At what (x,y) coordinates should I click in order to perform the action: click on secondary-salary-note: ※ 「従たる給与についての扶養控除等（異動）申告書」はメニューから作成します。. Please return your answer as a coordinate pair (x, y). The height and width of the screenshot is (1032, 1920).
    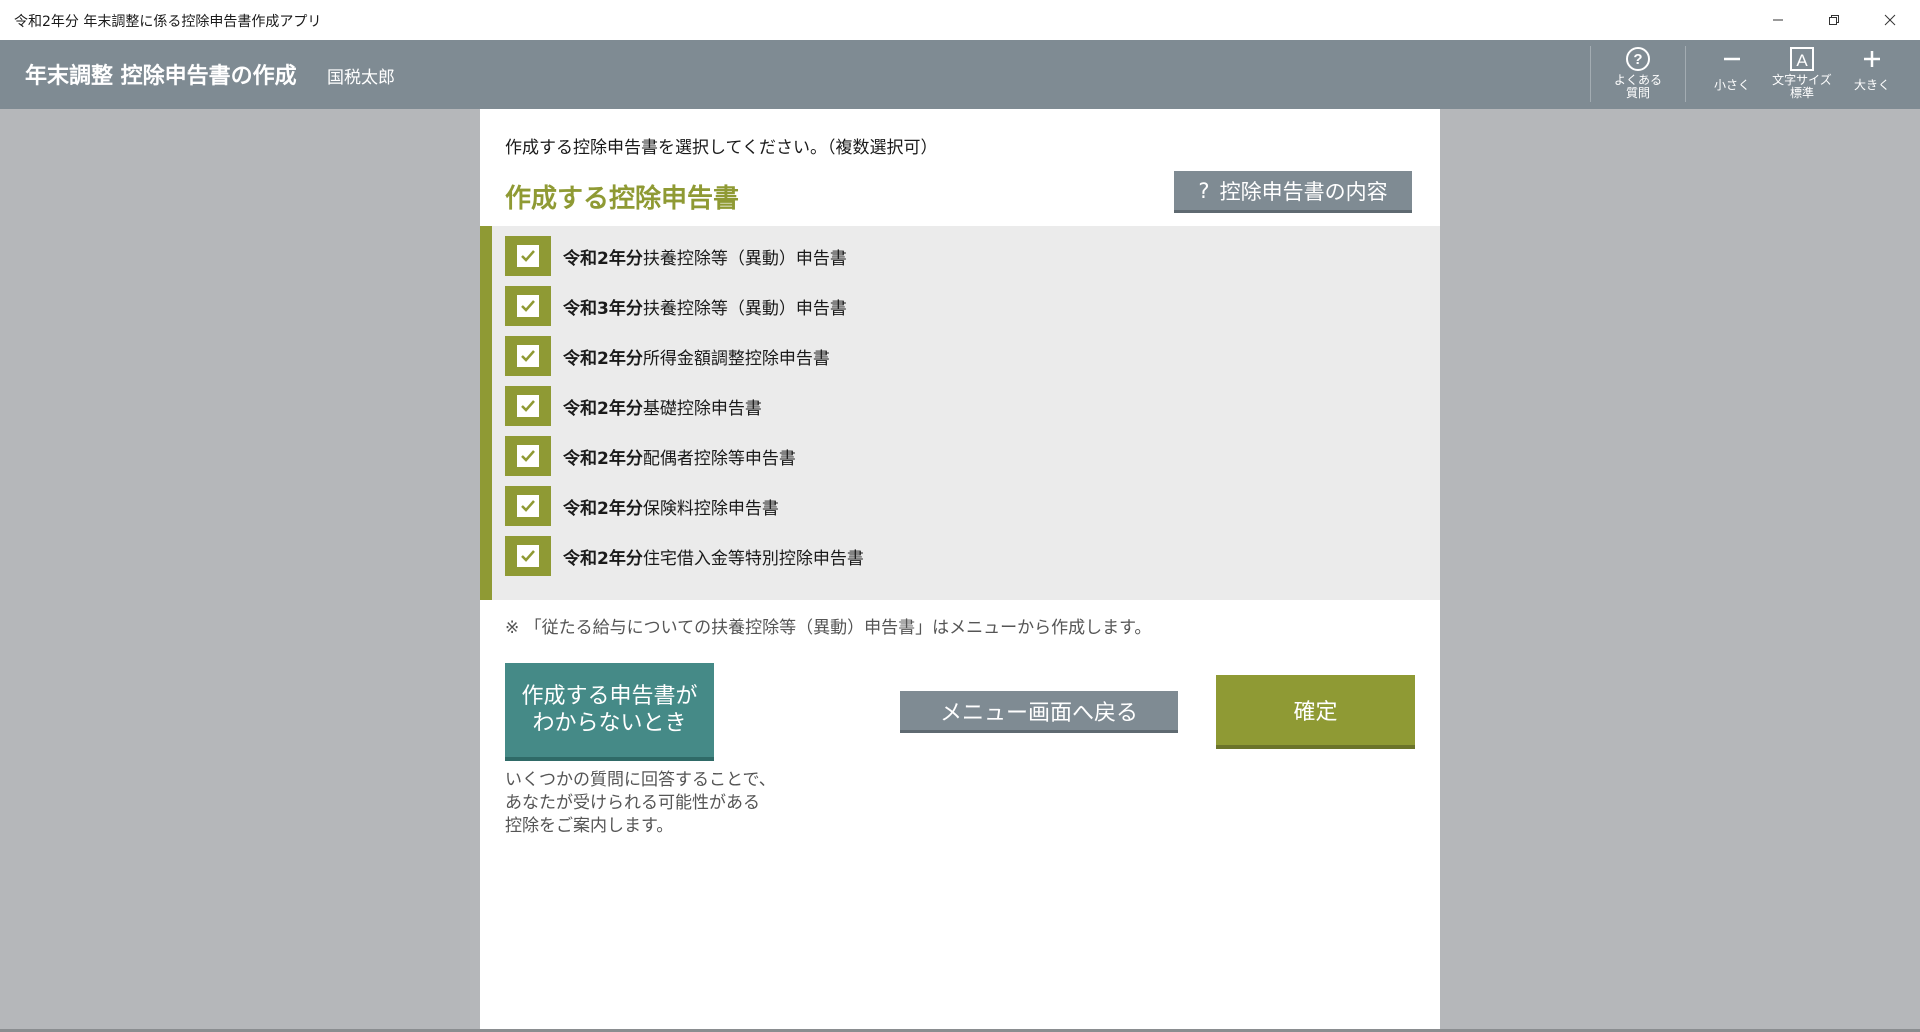
    Looking at the image, I should click on (828, 628).